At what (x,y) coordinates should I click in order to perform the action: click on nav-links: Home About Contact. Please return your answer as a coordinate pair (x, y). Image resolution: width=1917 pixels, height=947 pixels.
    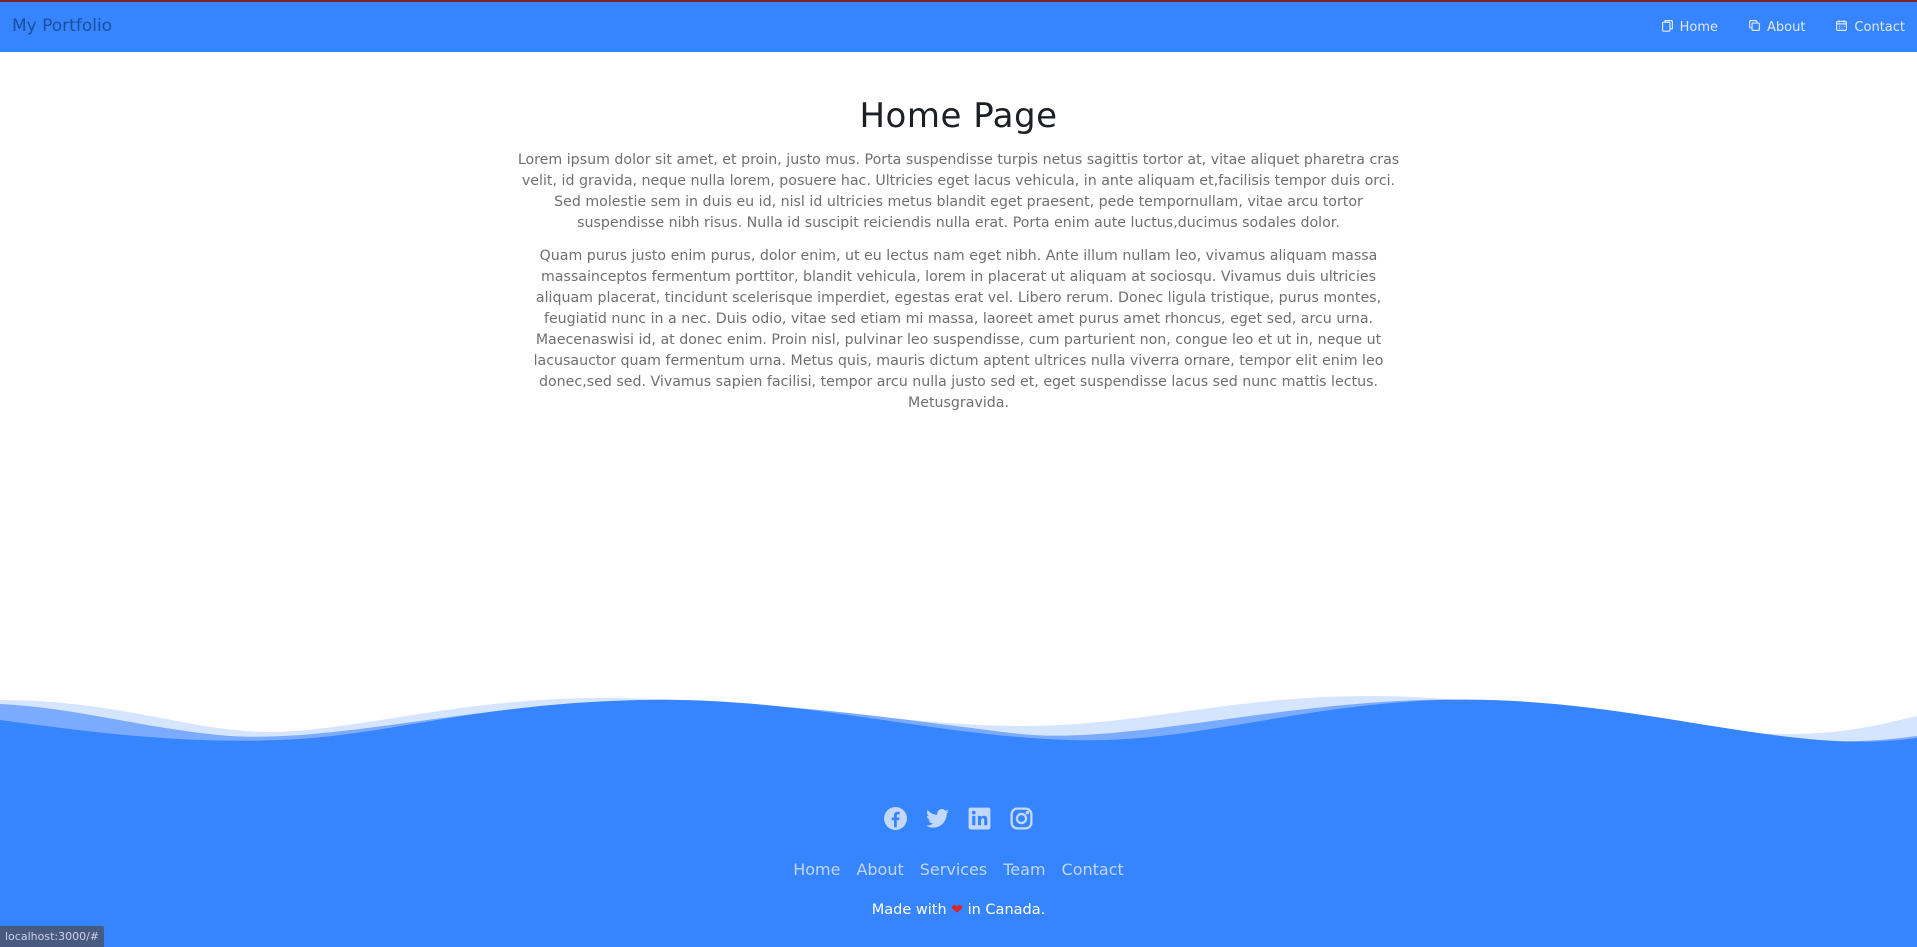
    Looking at the image, I should click on (1783, 27).